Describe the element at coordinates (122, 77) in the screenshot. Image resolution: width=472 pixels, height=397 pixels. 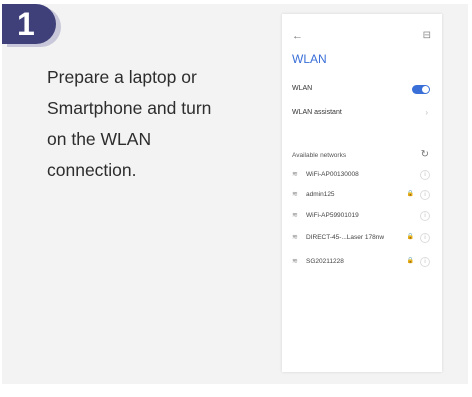
I see `instruction-line: Prepare a laptop or` at that location.